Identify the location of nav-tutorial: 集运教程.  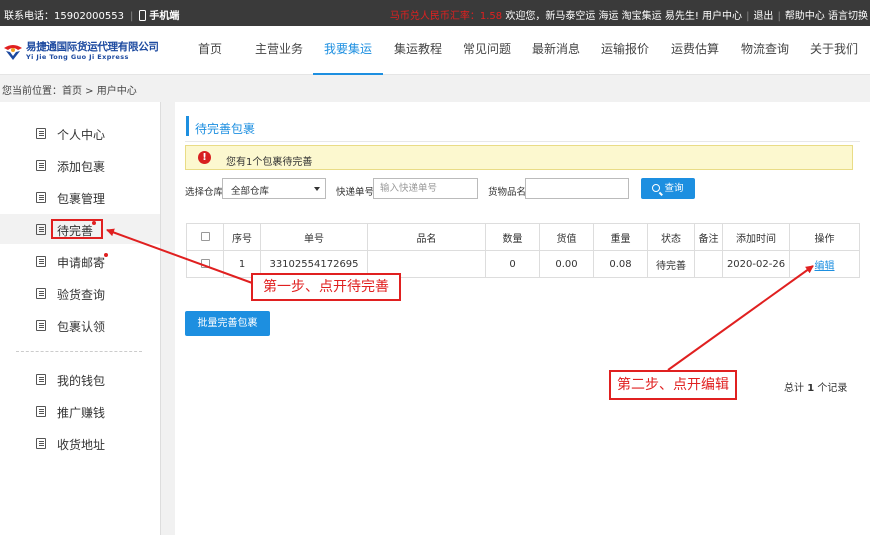
(418, 50).